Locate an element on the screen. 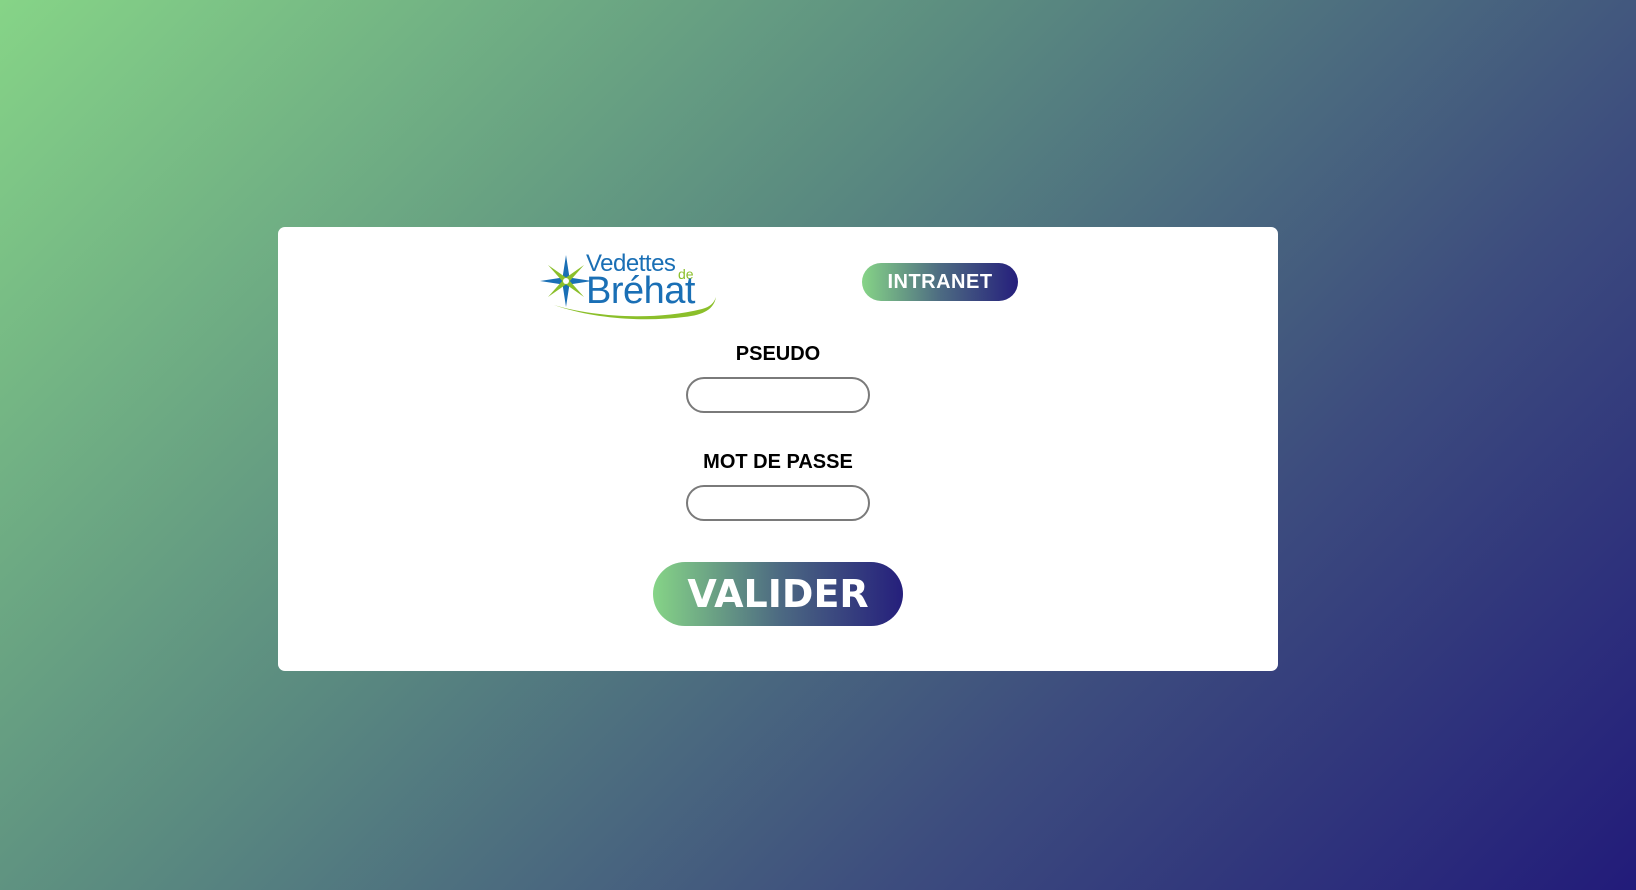 The image size is (1636, 890). pseudo-label: PSEUDO is located at coordinates (778, 354).